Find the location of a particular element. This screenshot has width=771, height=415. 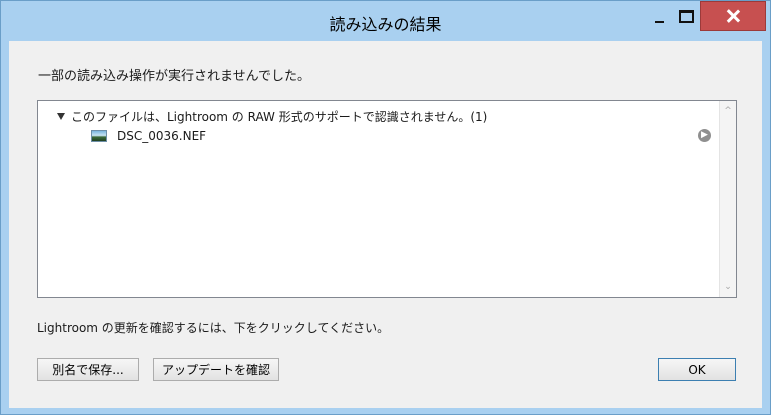

update-instruction: Lightroom の更新を確認するには、下をクリックしてください。 is located at coordinates (213, 328).